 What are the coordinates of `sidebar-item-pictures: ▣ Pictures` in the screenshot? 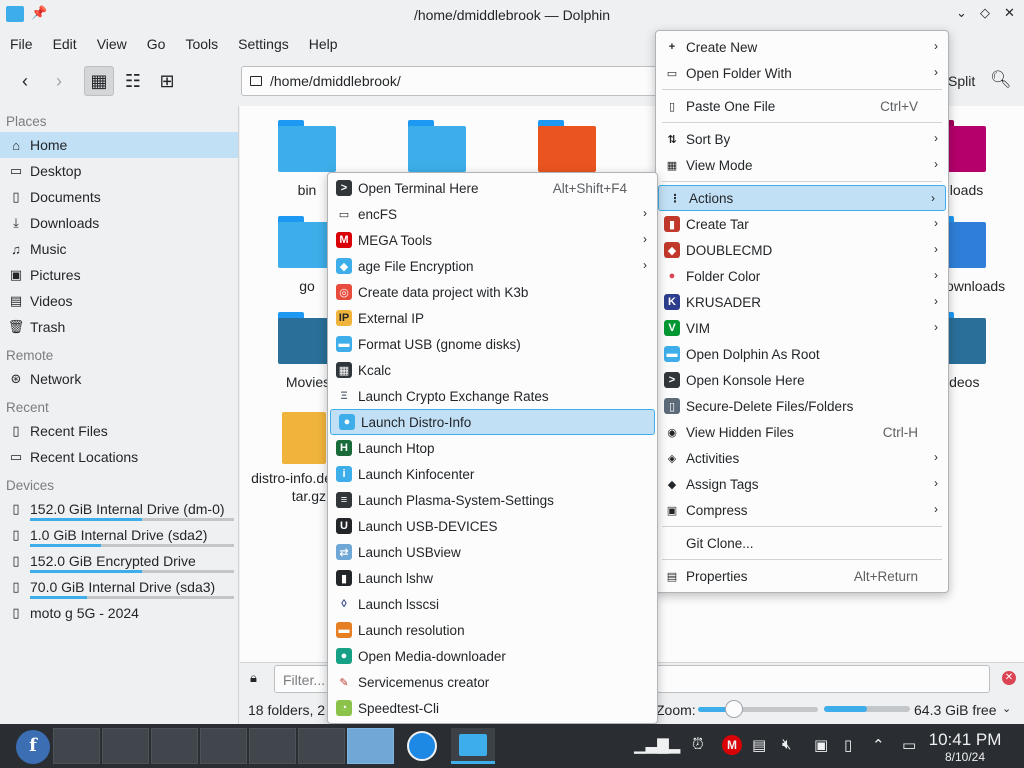 It's located at (119, 275).